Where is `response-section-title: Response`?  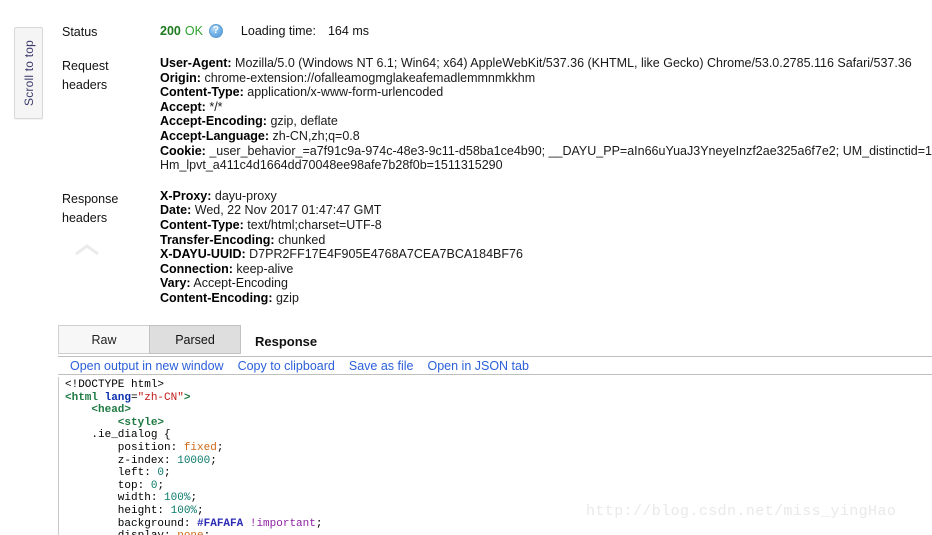 response-section-title: Response is located at coordinates (286, 341).